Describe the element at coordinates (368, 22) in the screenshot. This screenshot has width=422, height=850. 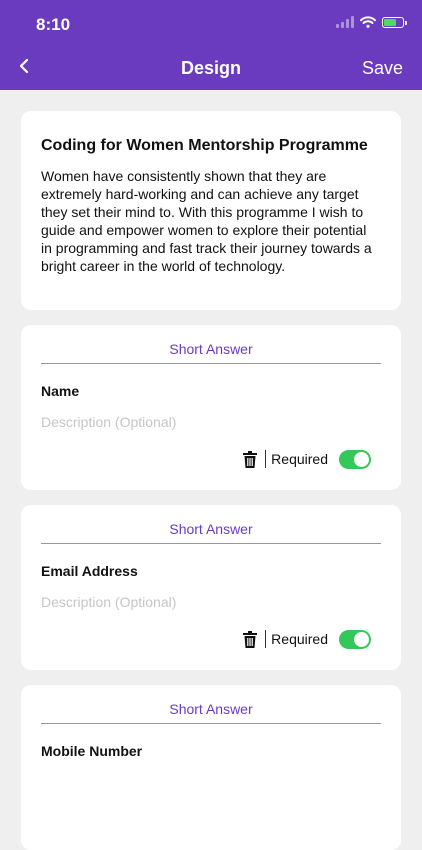
I see `wifi-icon` at that location.